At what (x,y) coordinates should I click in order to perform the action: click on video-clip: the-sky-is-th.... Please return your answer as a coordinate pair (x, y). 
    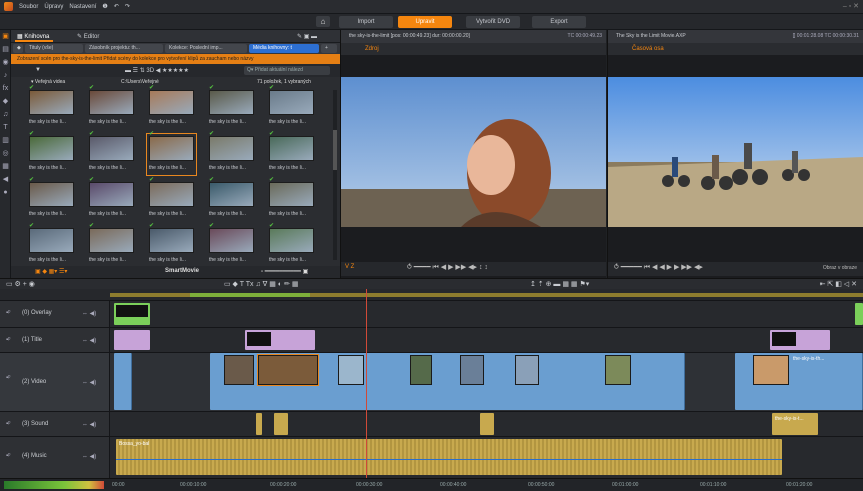
    Looking at the image, I should click on (799, 381).